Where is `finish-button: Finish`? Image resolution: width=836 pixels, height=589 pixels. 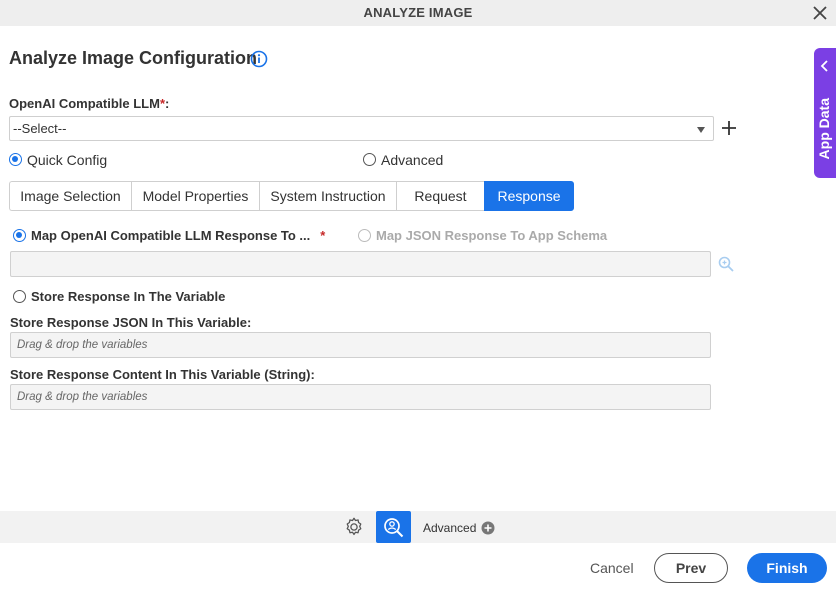 finish-button: Finish is located at coordinates (787, 568).